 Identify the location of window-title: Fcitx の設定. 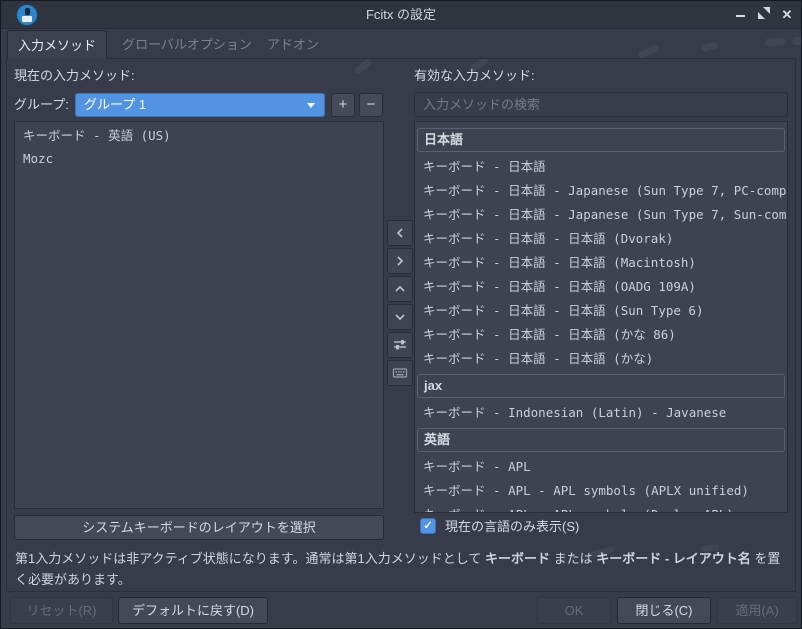
(401, 14).